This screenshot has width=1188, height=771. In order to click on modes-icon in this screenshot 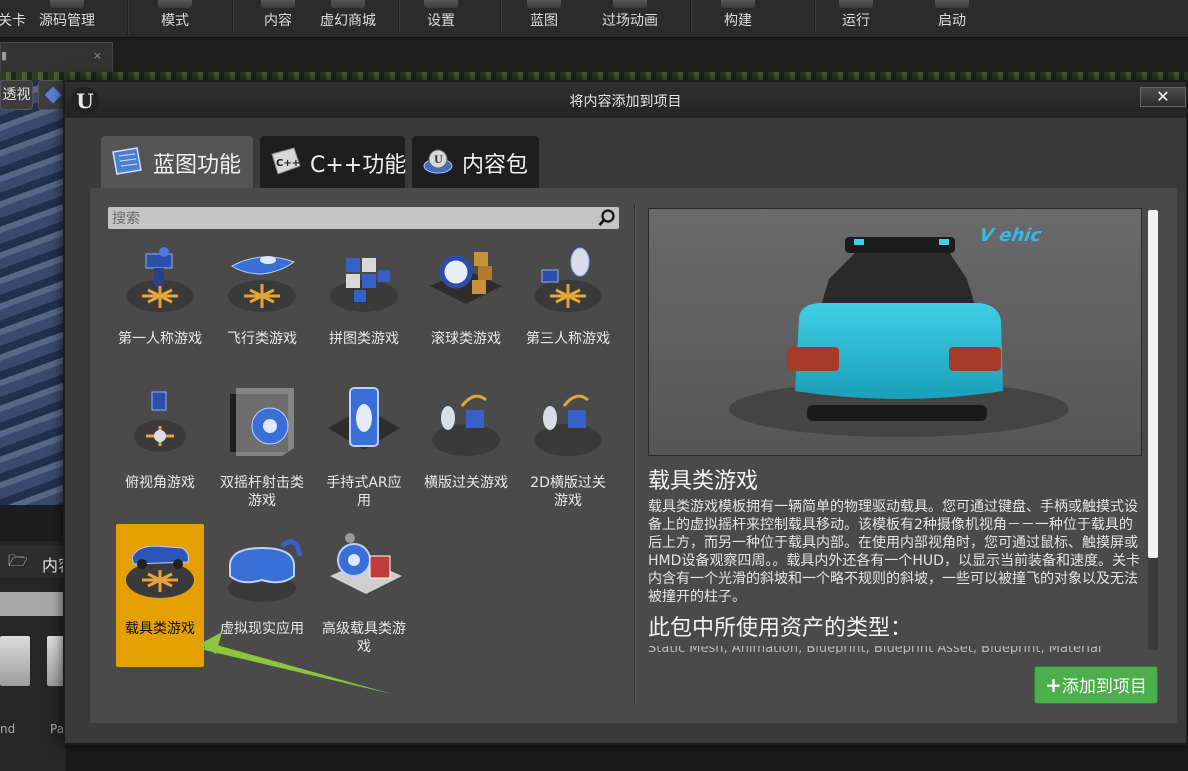, I will do `click(175, 4)`.